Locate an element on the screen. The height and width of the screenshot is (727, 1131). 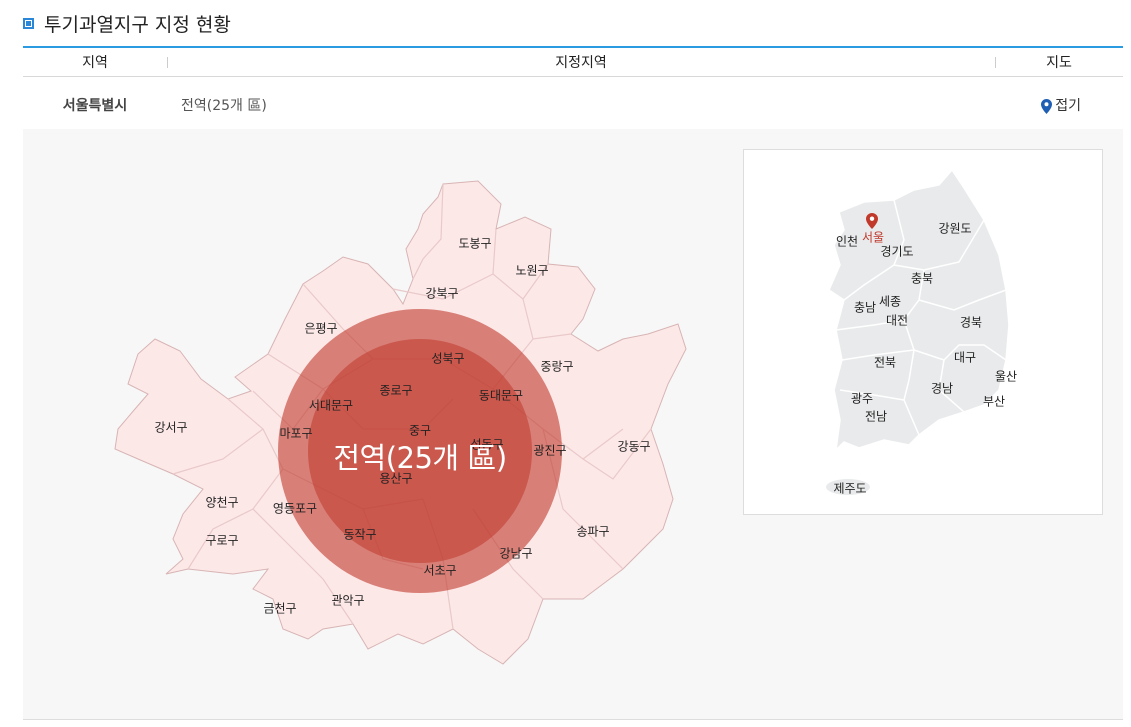
district-label-geumcheon: 금천구 is located at coordinates (280, 608).